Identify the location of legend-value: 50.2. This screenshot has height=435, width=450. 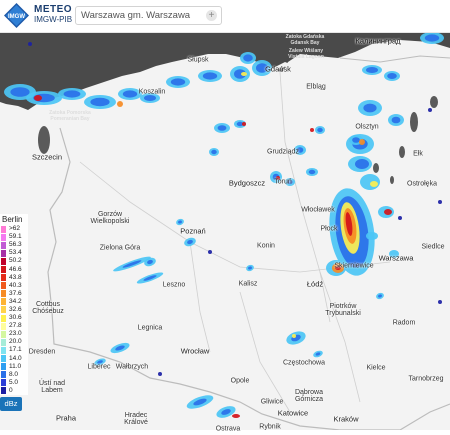
(15, 261).